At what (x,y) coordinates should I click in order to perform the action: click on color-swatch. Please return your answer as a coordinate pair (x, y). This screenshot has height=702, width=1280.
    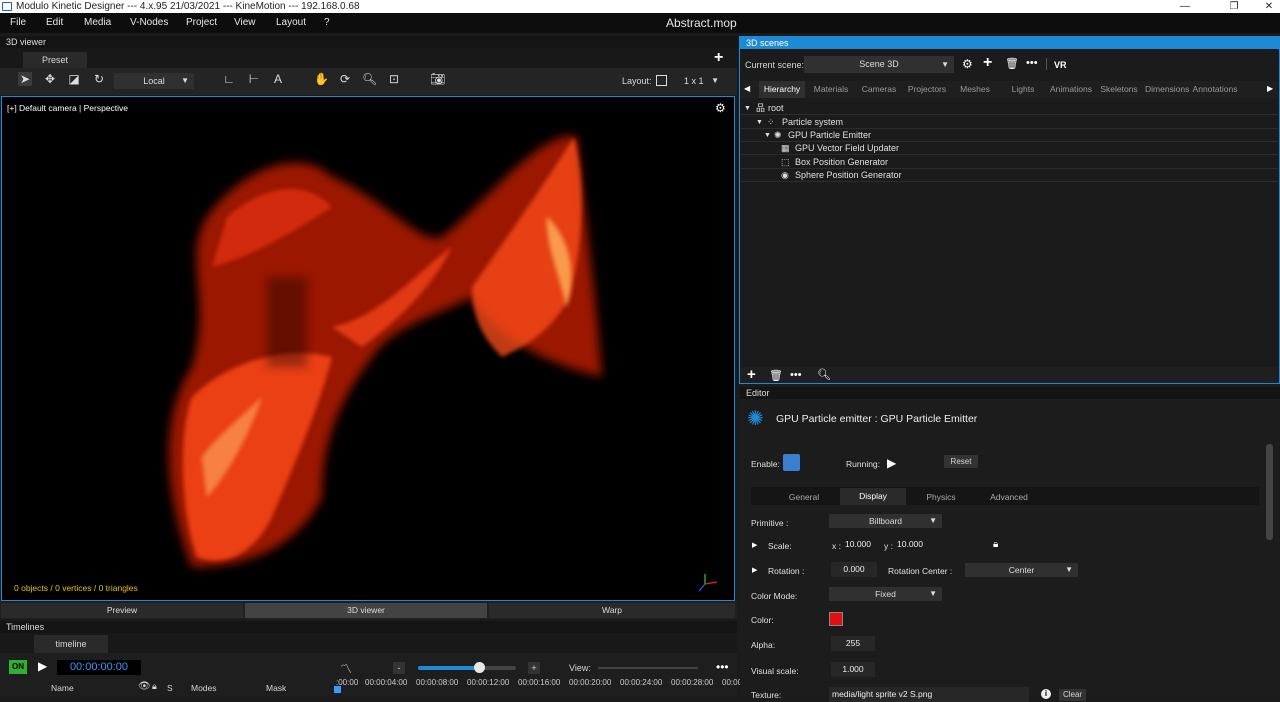
    Looking at the image, I should click on (836, 619).